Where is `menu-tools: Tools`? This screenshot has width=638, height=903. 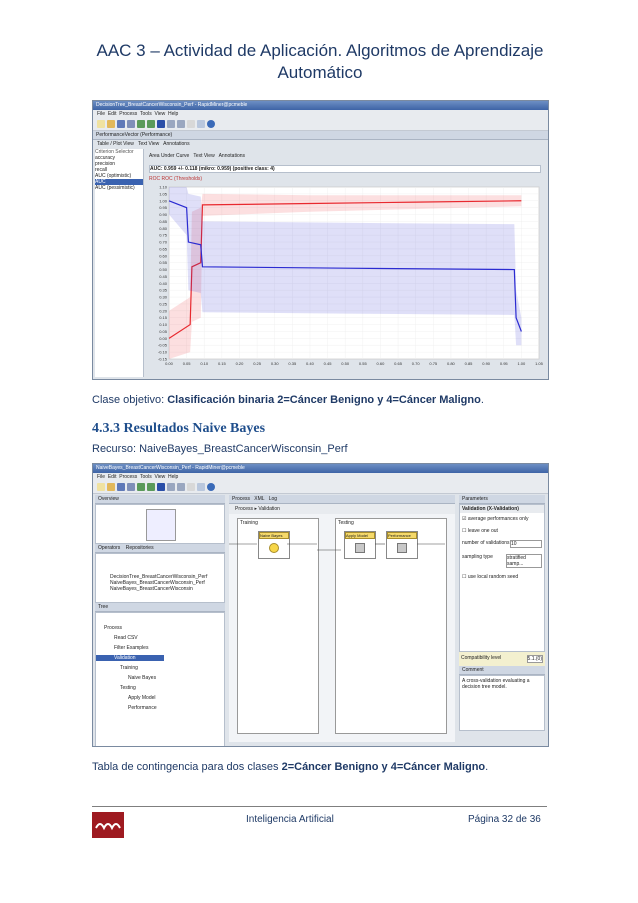
menu-tools: Tools is located at coordinates (146, 114).